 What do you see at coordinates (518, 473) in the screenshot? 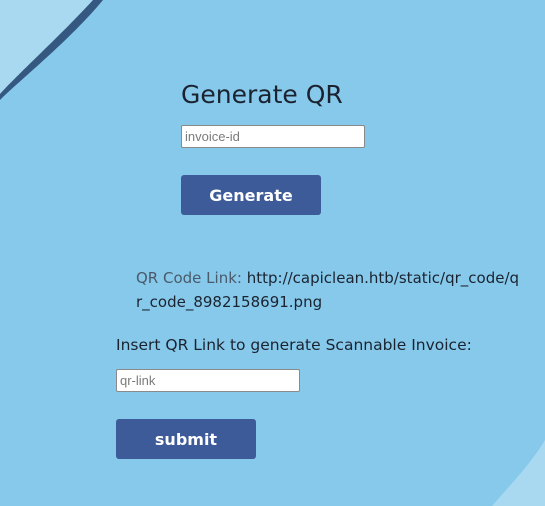
I see `decor-swoosh-bottom-right` at bounding box center [518, 473].